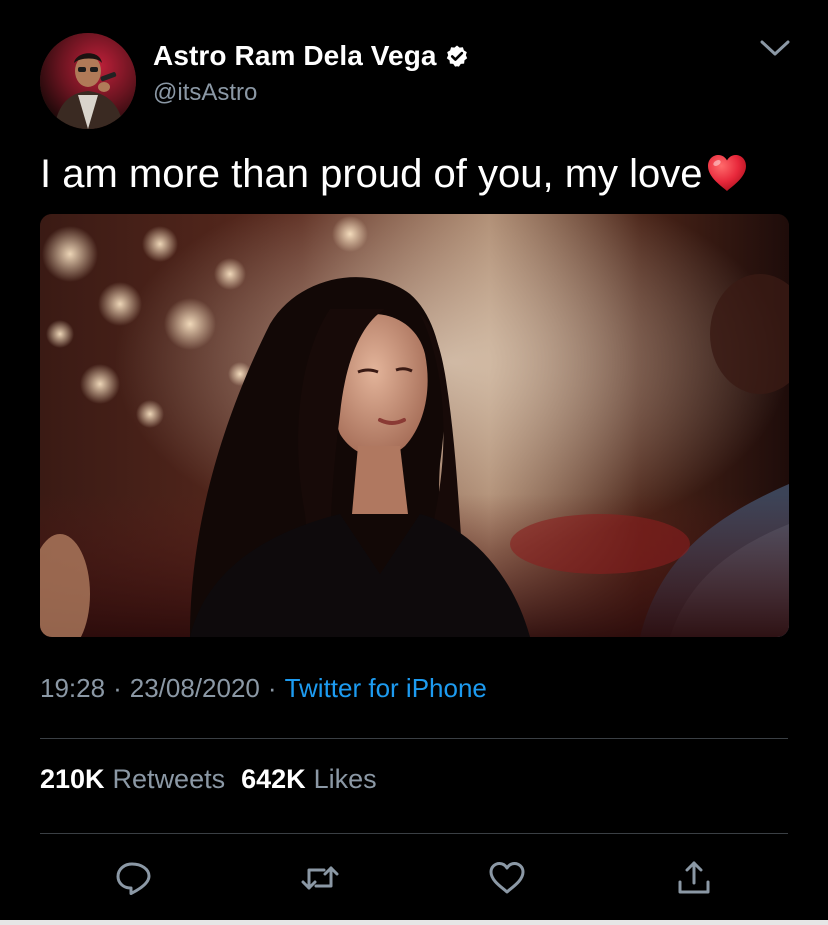  What do you see at coordinates (371, 174) in the screenshot?
I see `tweet-text: I am more than proud of you, my love` at bounding box center [371, 174].